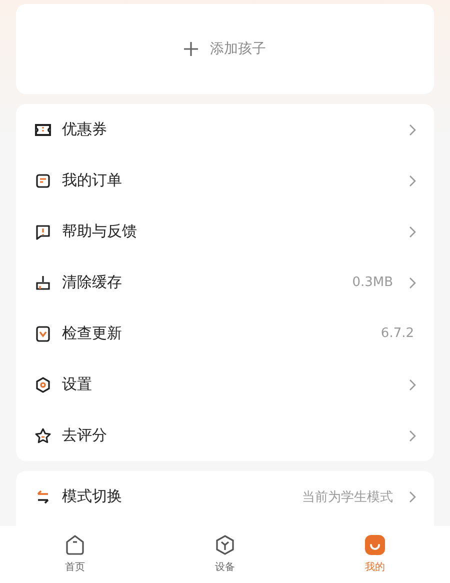  Describe the element at coordinates (77, 384) in the screenshot. I see `menu-label: 设置` at that location.